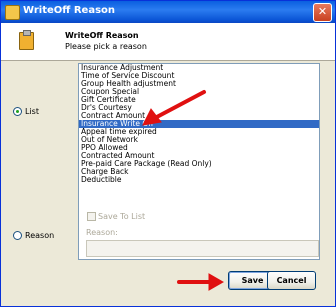 The image size is (336, 307). Describe the element at coordinates (201, 282) in the screenshot. I see `red-arrow-icon` at that location.